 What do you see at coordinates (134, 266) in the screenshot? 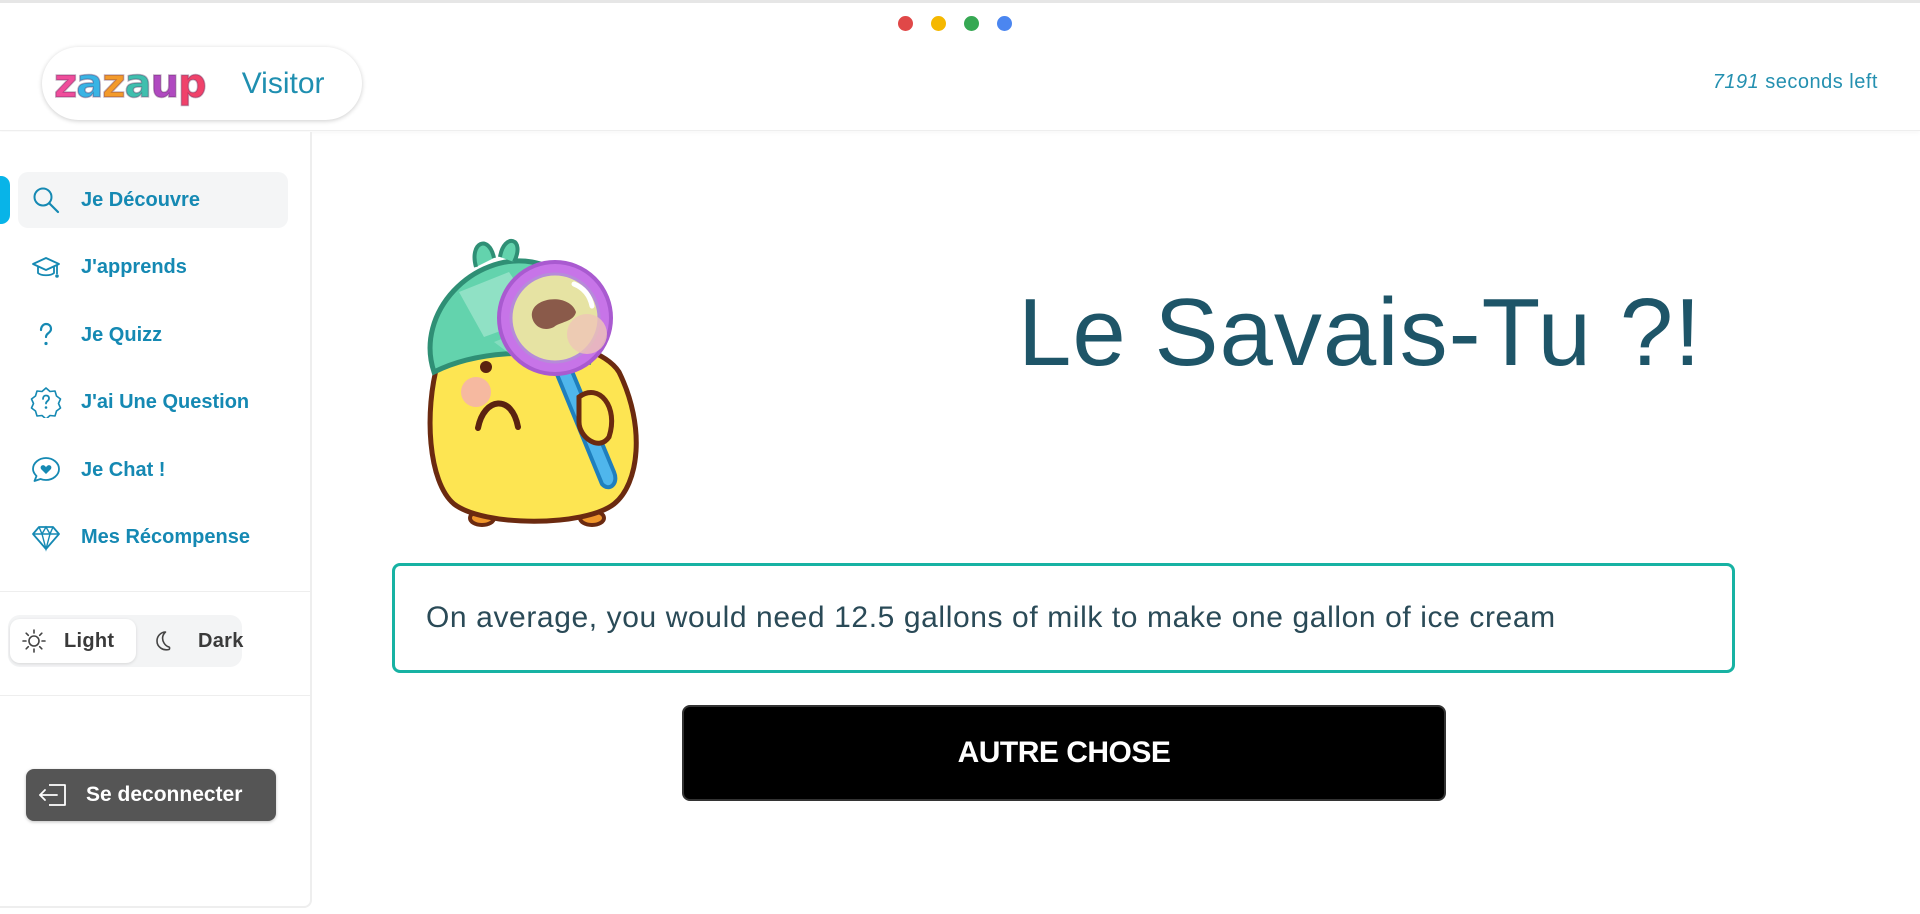
I see `sidebar-item-label: J'apprends` at bounding box center [134, 266].